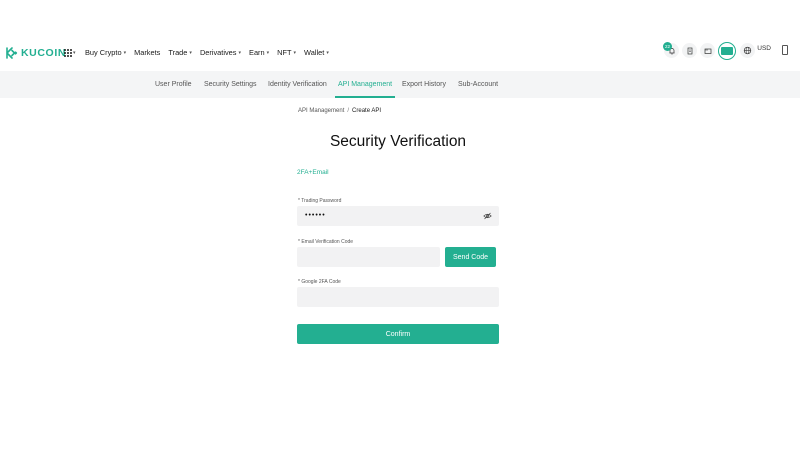 The image size is (800, 450). What do you see at coordinates (398, 334) in the screenshot?
I see `confirm-button: Confirm` at bounding box center [398, 334].